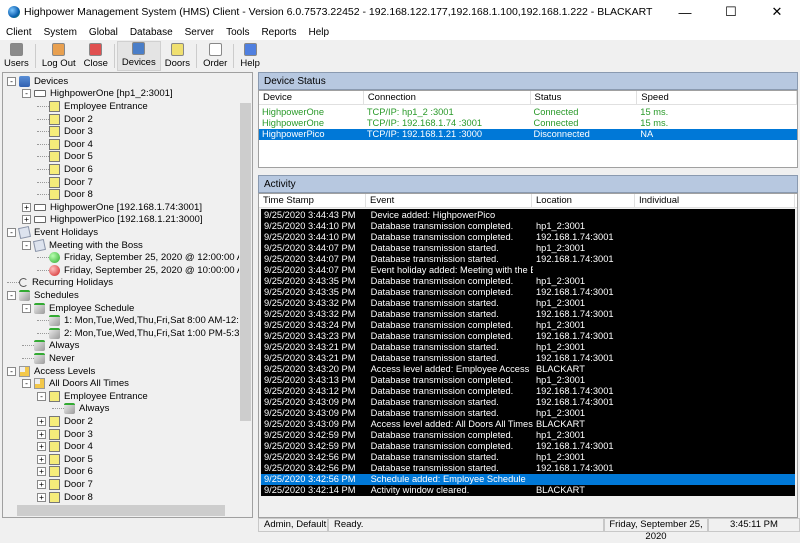 The width and height of the screenshot is (800, 543). What do you see at coordinates (65, 119) in the screenshot?
I see `tree-item: Door 2` at bounding box center [65, 119].